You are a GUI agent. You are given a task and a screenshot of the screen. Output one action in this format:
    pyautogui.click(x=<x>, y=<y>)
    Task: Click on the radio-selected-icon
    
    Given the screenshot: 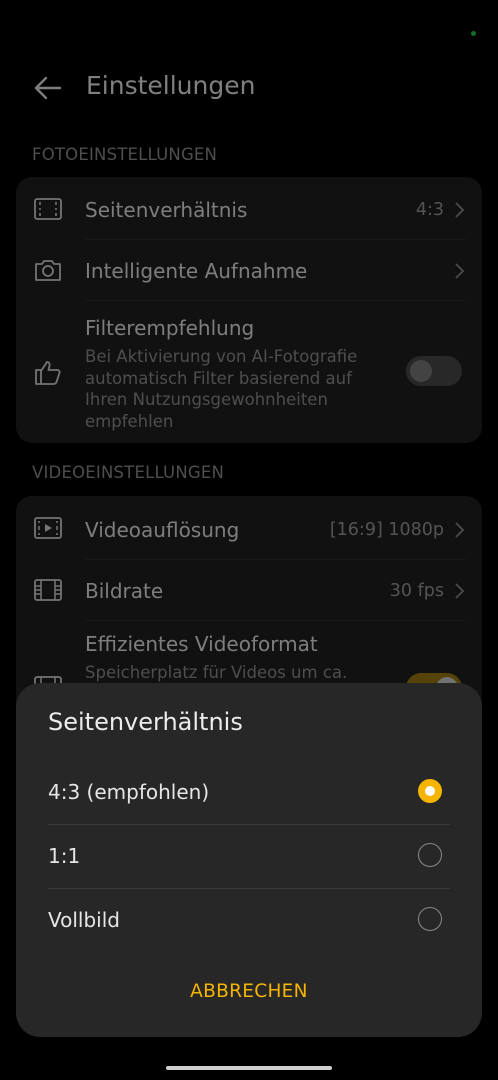 What is the action you would take?
    pyautogui.click(x=430, y=791)
    